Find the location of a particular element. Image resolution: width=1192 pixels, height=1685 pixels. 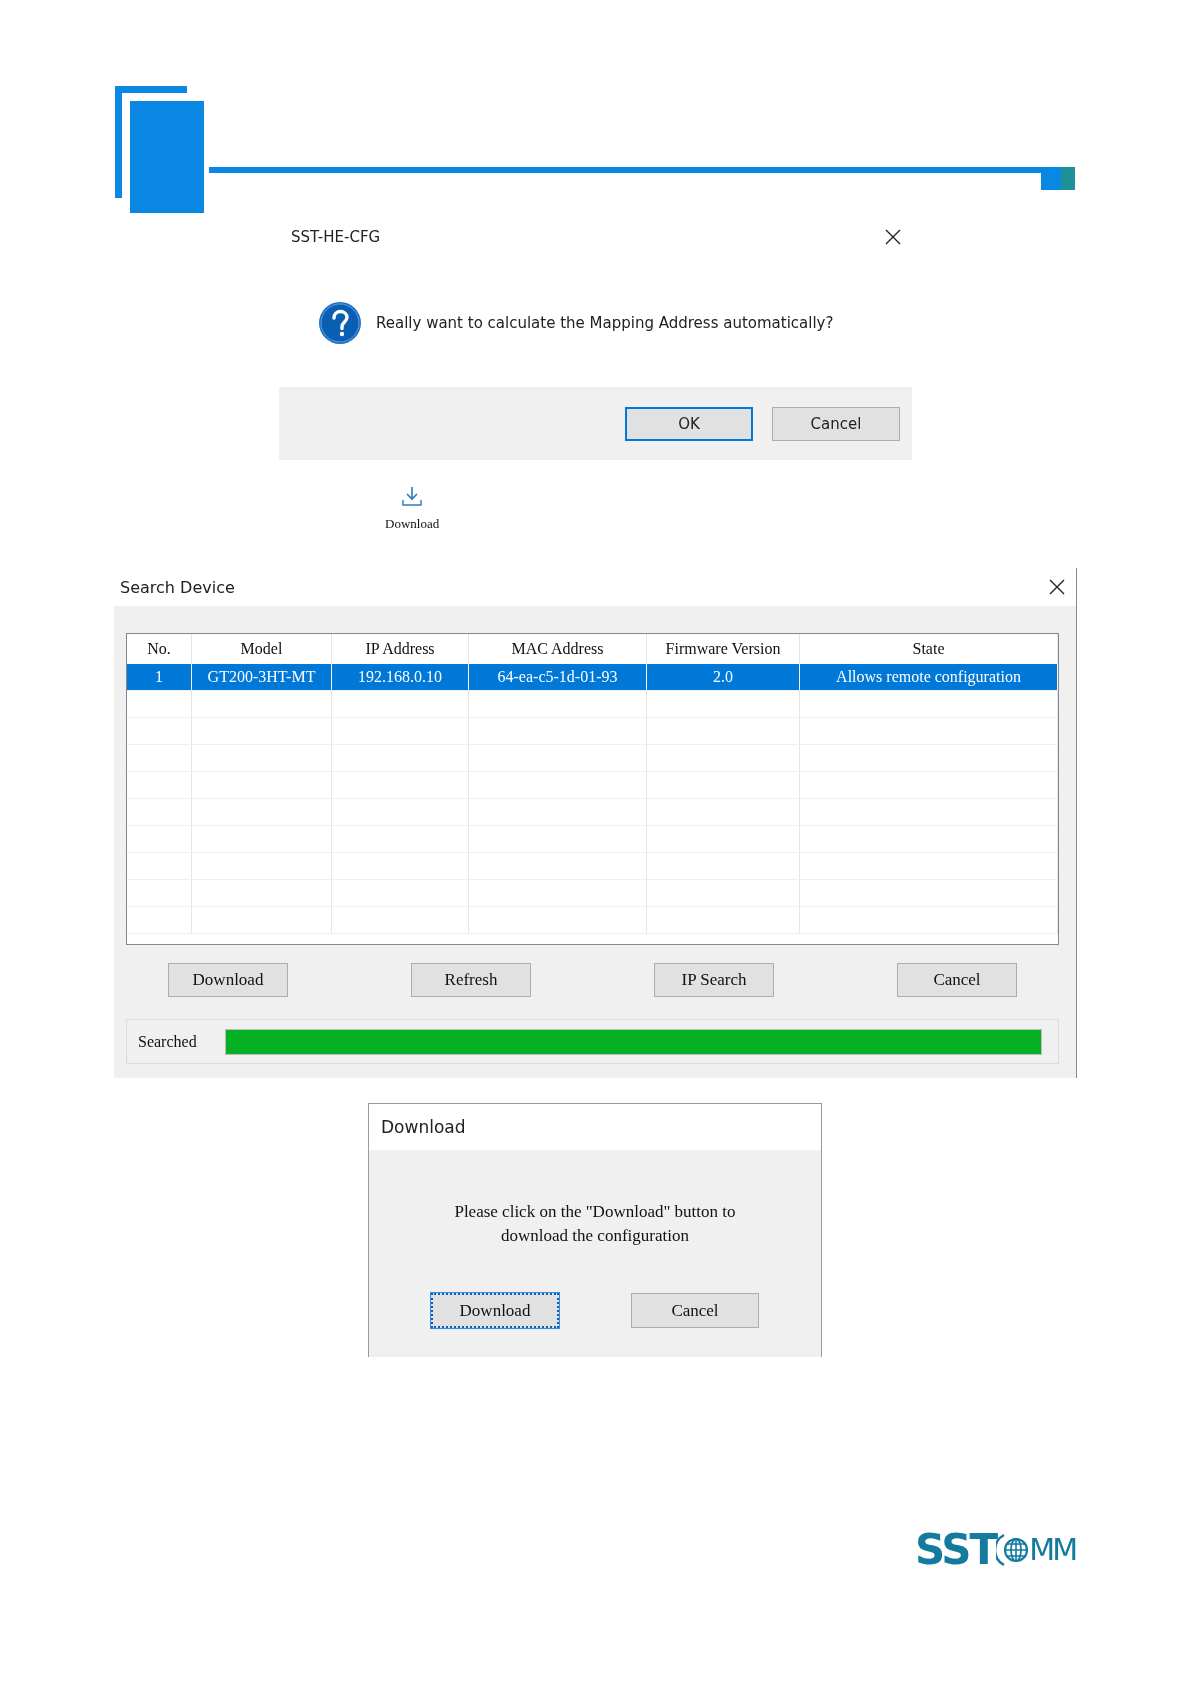

logo-text: MM is located at coordinates (1052, 1550).